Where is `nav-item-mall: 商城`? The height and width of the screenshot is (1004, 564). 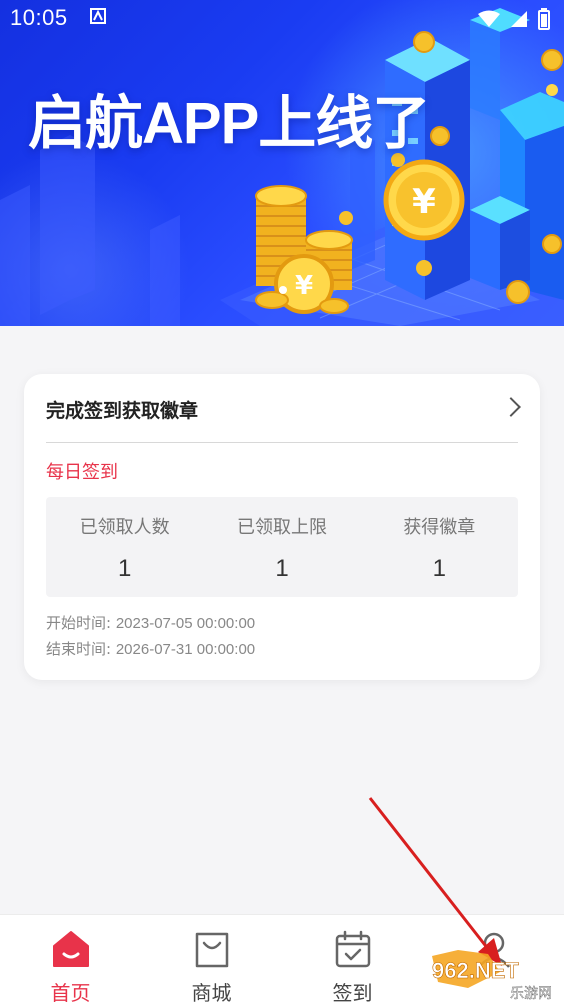 nav-item-mall: 商城 is located at coordinates (211, 959).